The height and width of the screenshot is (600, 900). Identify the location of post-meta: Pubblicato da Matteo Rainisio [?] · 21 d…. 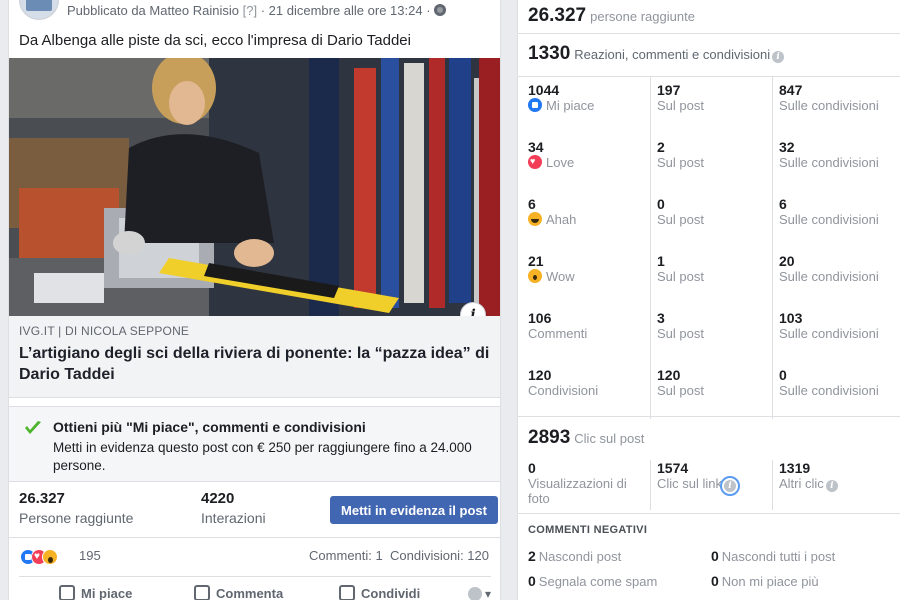
(257, 10).